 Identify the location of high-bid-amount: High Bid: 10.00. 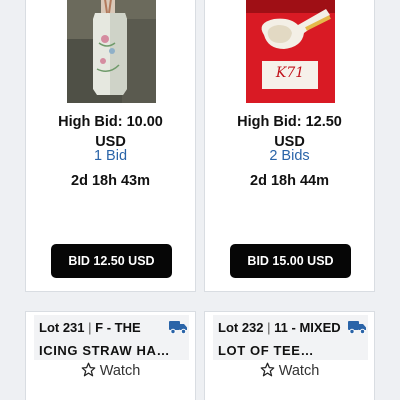
(110, 122).